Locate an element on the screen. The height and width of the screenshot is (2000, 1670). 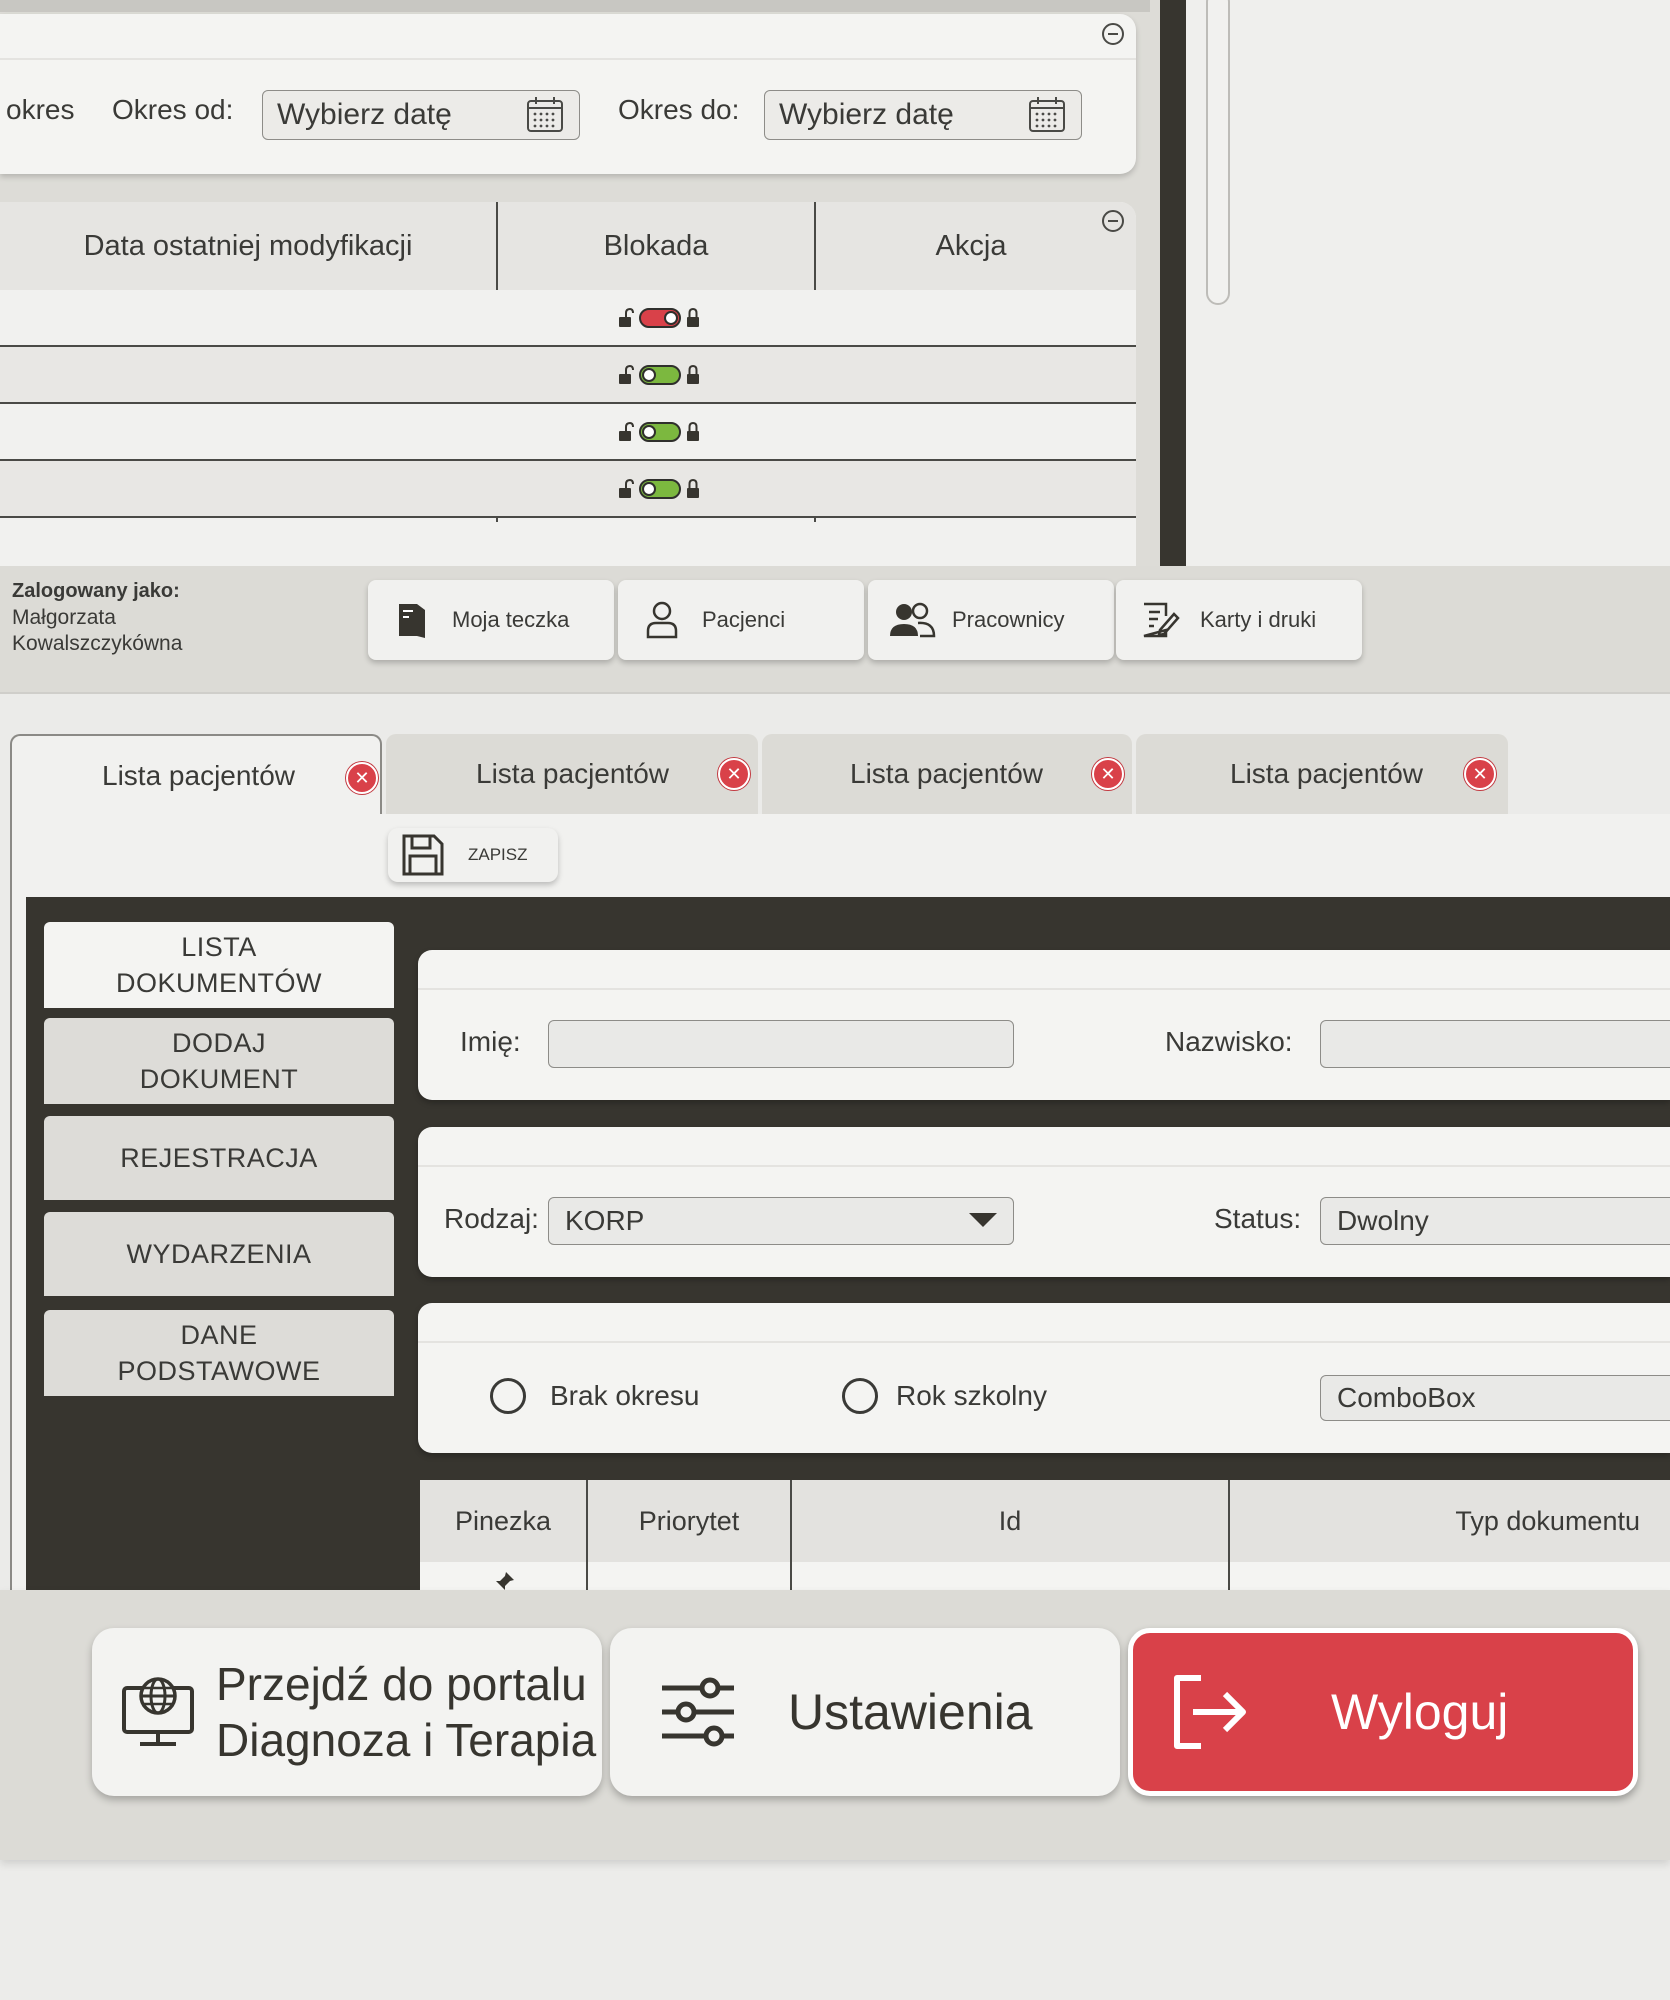
globe-monitor-icon is located at coordinates (158, 1712).